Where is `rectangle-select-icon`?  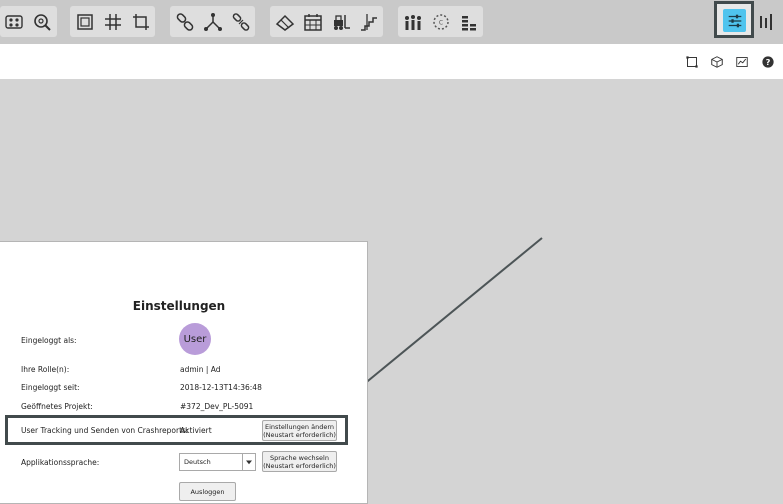 rectangle-select-icon is located at coordinates (692, 62).